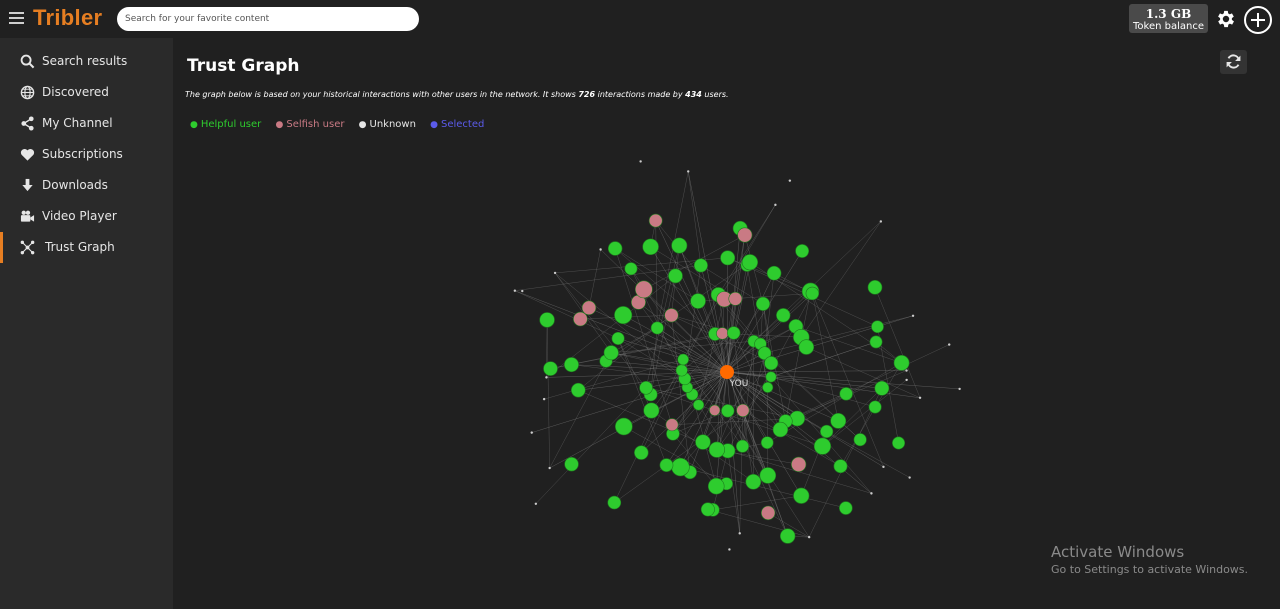  What do you see at coordinates (86, 185) in the screenshot?
I see `sidebar-item-downloads: Downloads` at bounding box center [86, 185].